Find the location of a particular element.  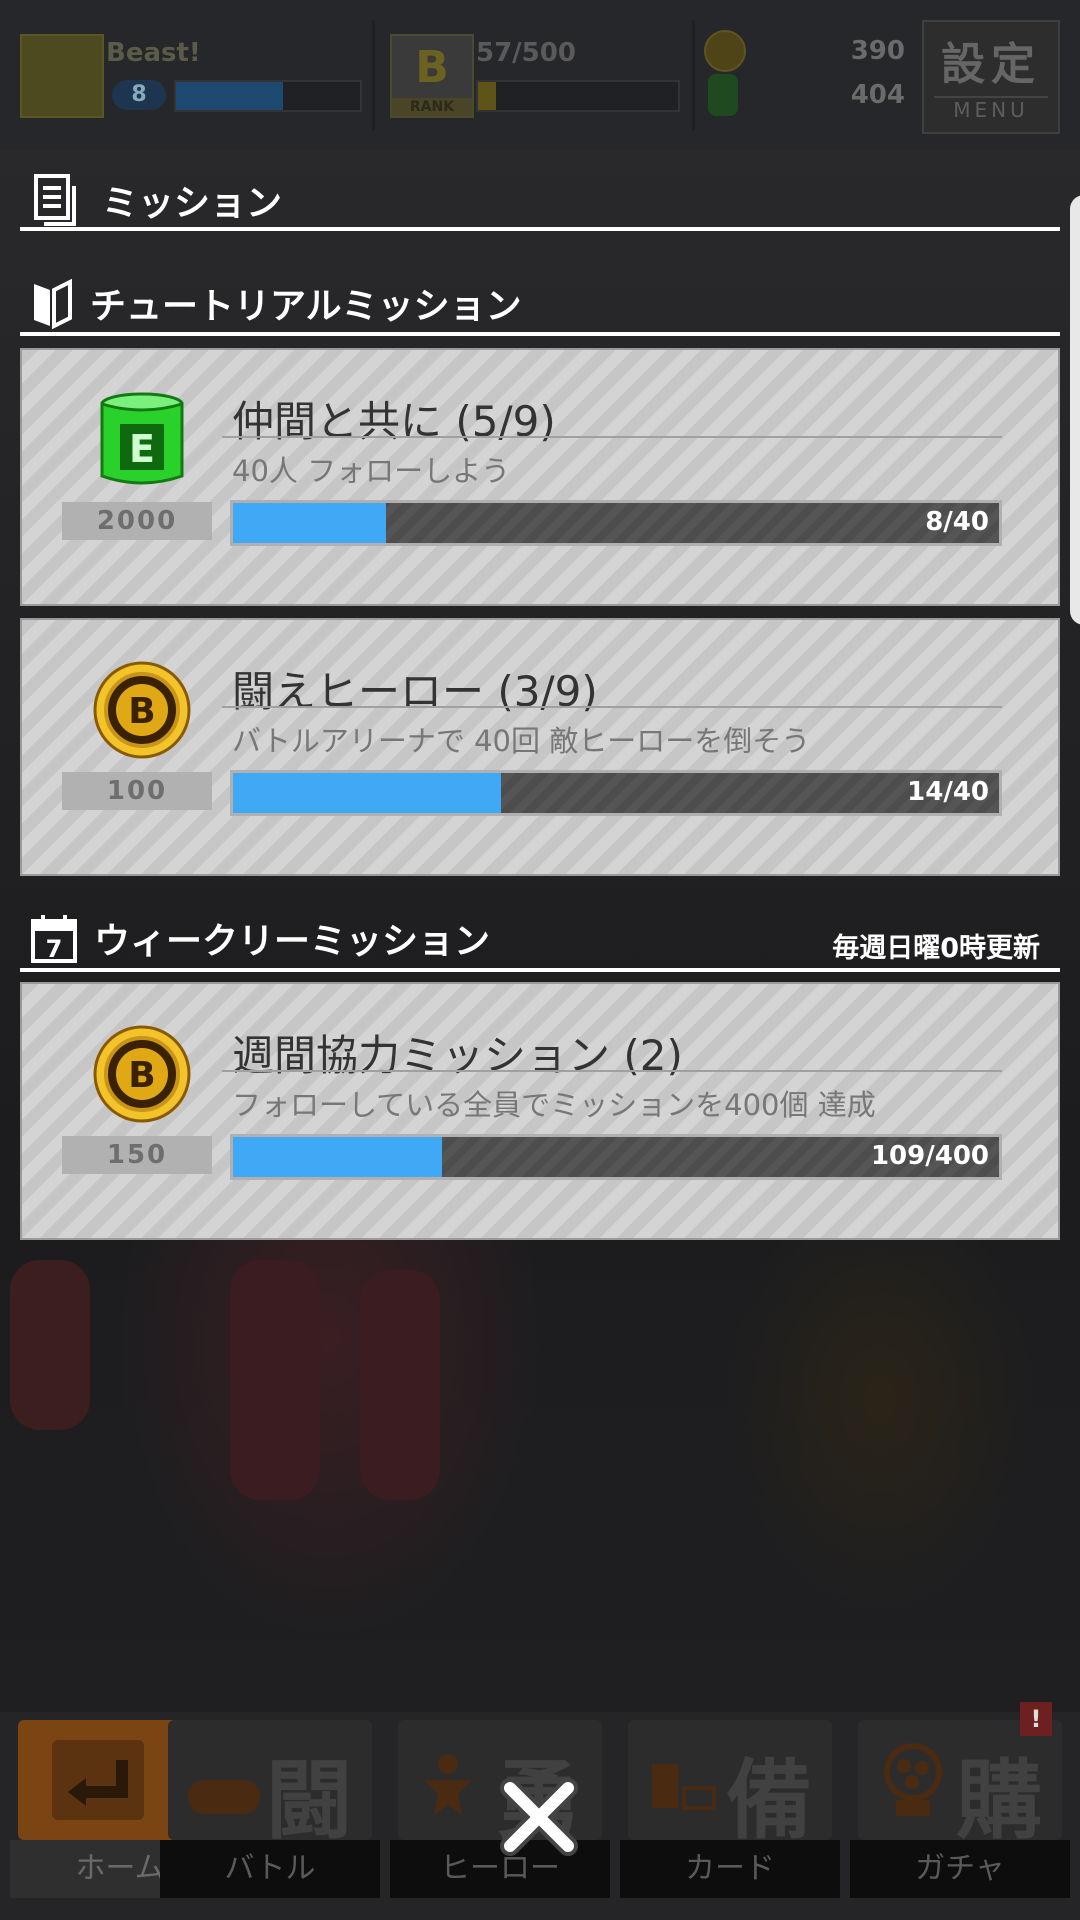

tutorial-heading-text: チュートリアルミッション is located at coordinates (306, 306).